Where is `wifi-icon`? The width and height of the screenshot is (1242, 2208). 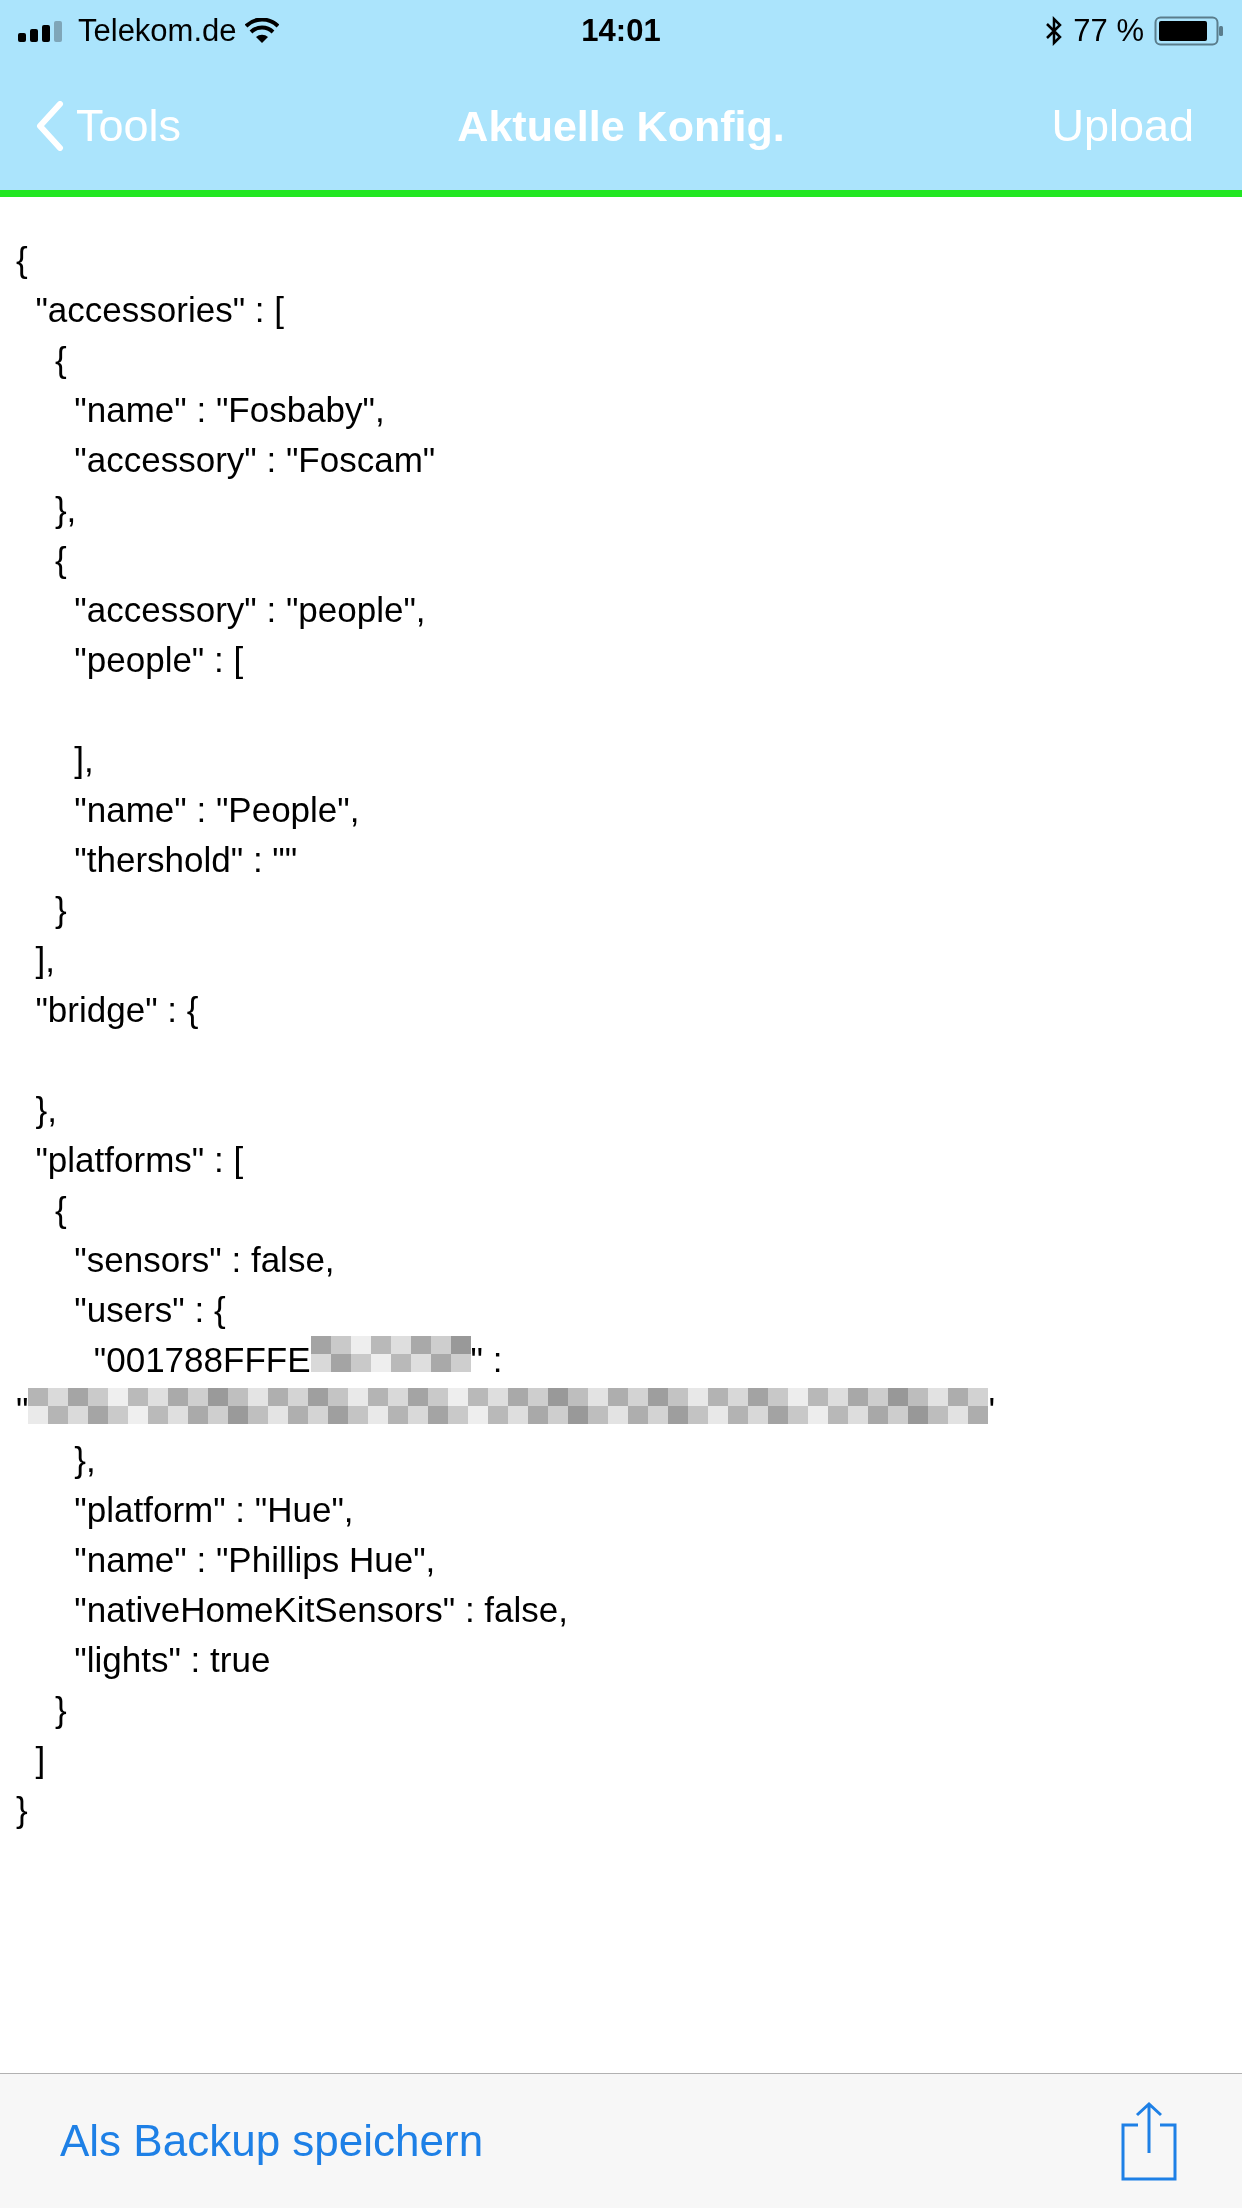 wifi-icon is located at coordinates (261, 31).